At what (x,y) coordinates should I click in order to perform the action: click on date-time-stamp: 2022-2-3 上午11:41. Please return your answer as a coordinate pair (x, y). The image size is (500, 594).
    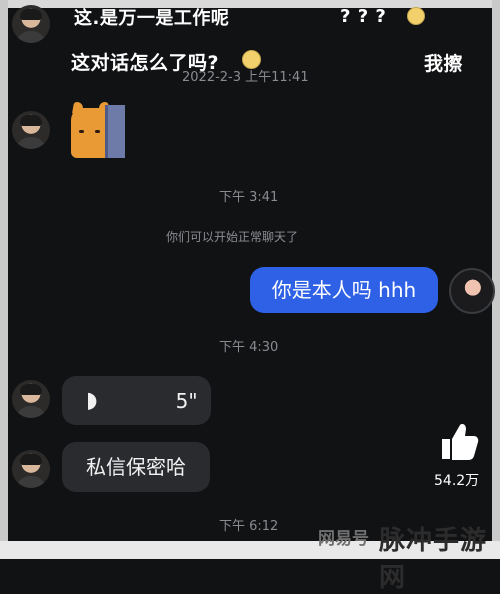
    Looking at the image, I should click on (245, 77).